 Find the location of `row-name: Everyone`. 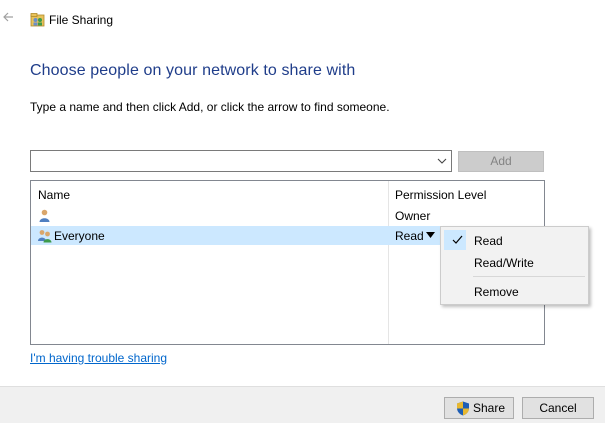

row-name: Everyone is located at coordinates (79, 236).